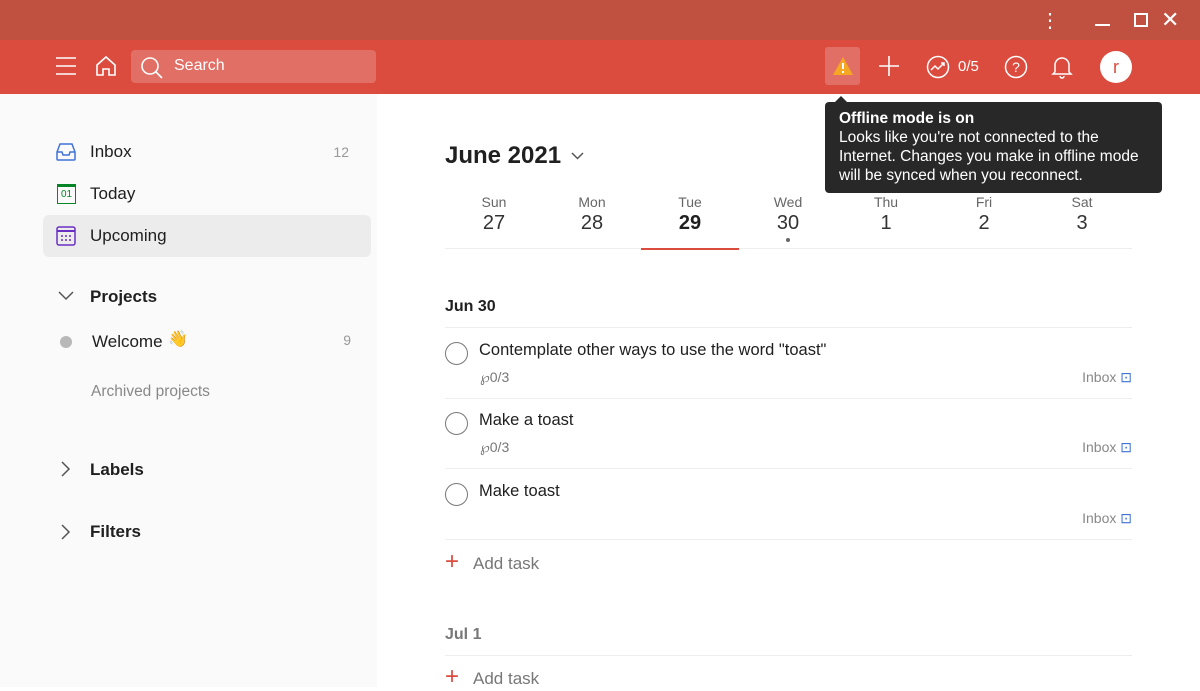  I want to click on has-tasks-dot, so click(788, 240).